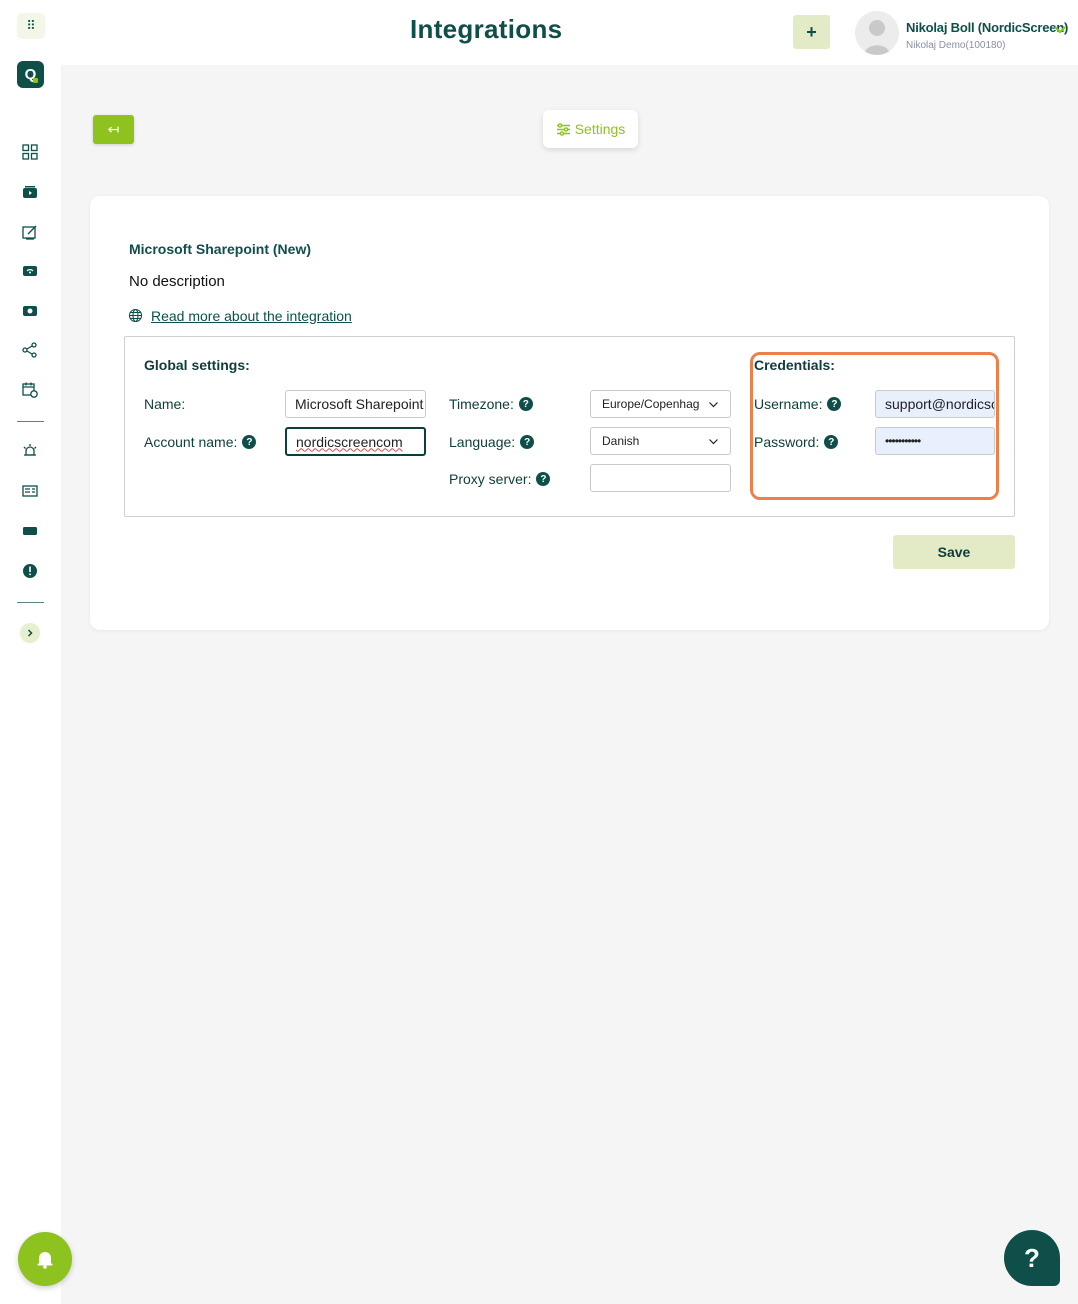 The image size is (1078, 1304). What do you see at coordinates (877, 33) in the screenshot?
I see `avatar` at bounding box center [877, 33].